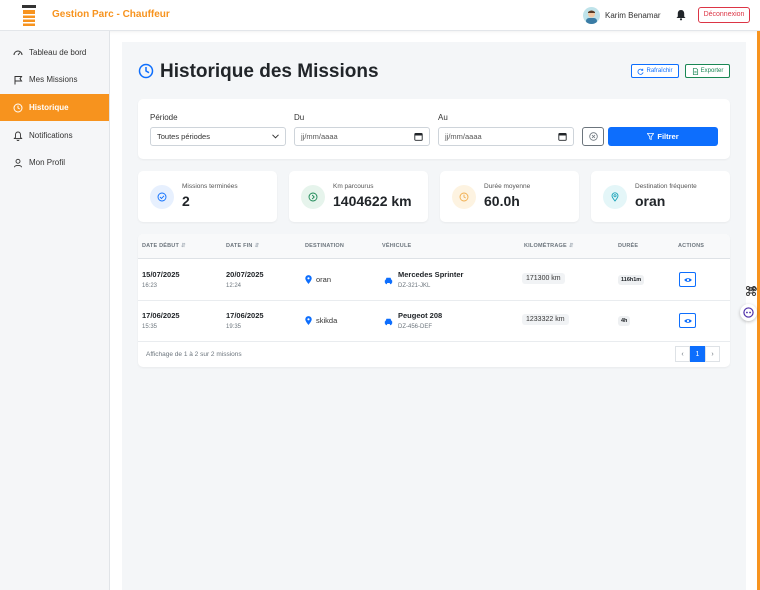  What do you see at coordinates (47, 162) in the screenshot?
I see `sidebar-item-label: Mon Profil` at bounding box center [47, 162].